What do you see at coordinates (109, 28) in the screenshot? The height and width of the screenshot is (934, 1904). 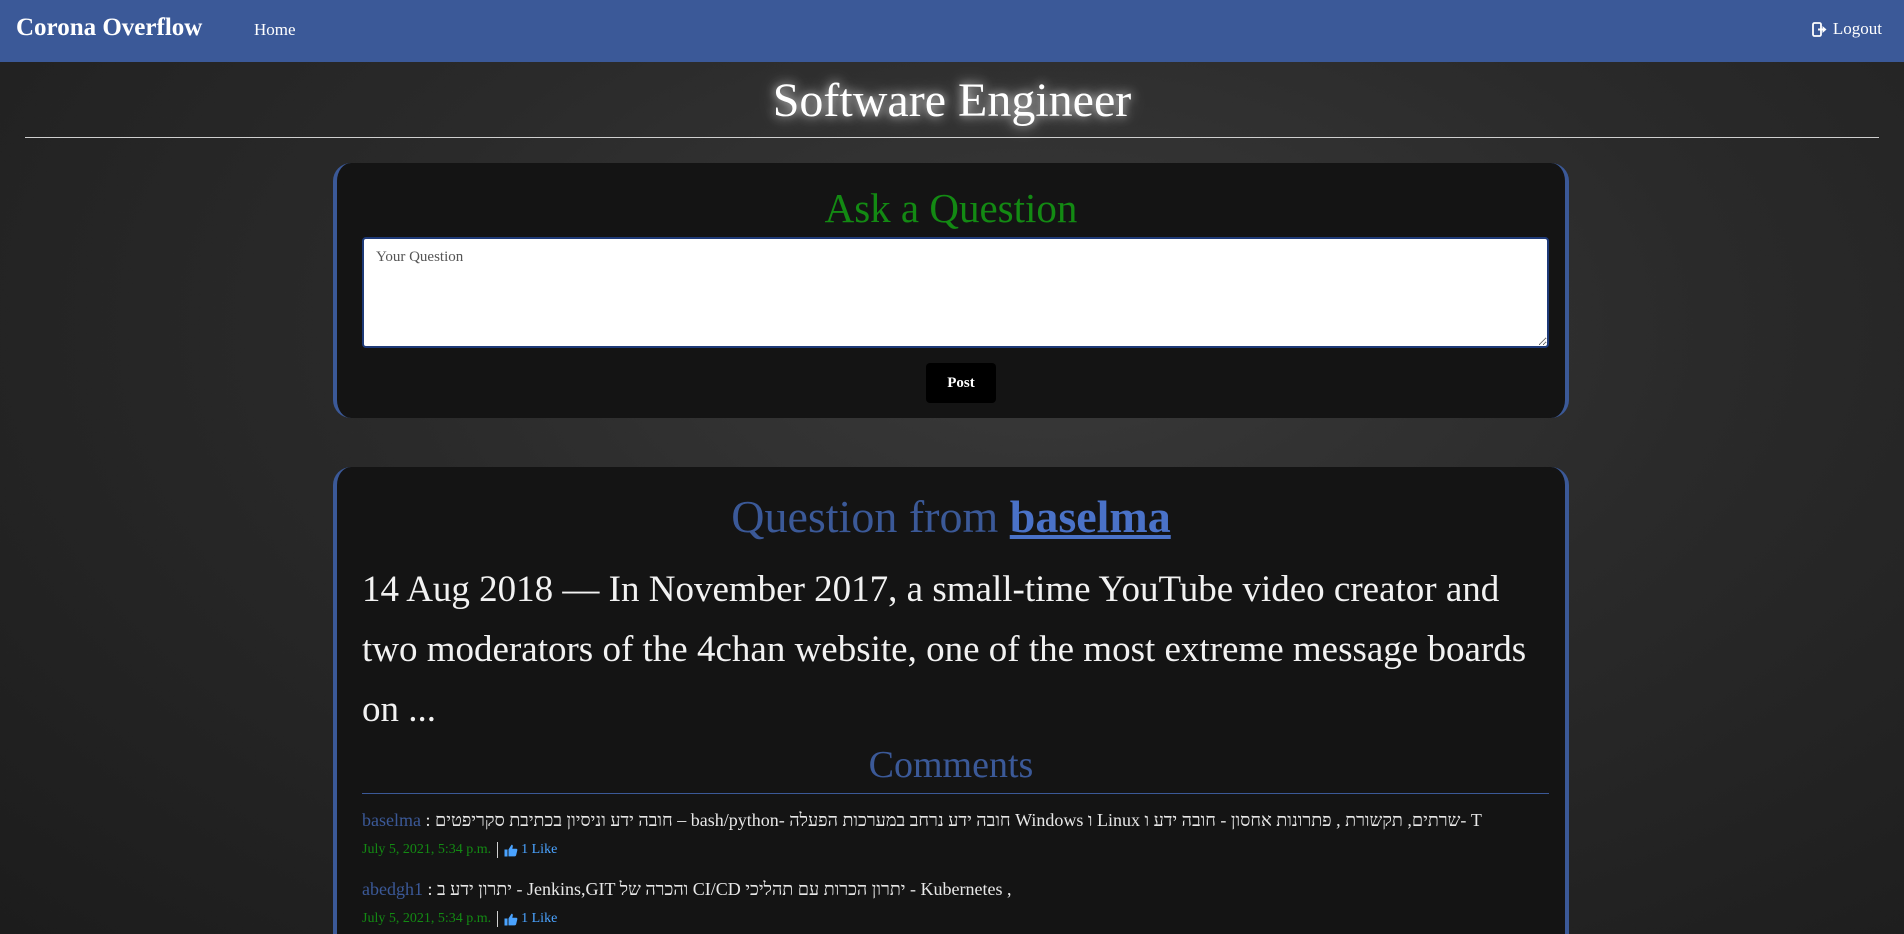 I see `brand-logo-link: Corona Overflow` at bounding box center [109, 28].